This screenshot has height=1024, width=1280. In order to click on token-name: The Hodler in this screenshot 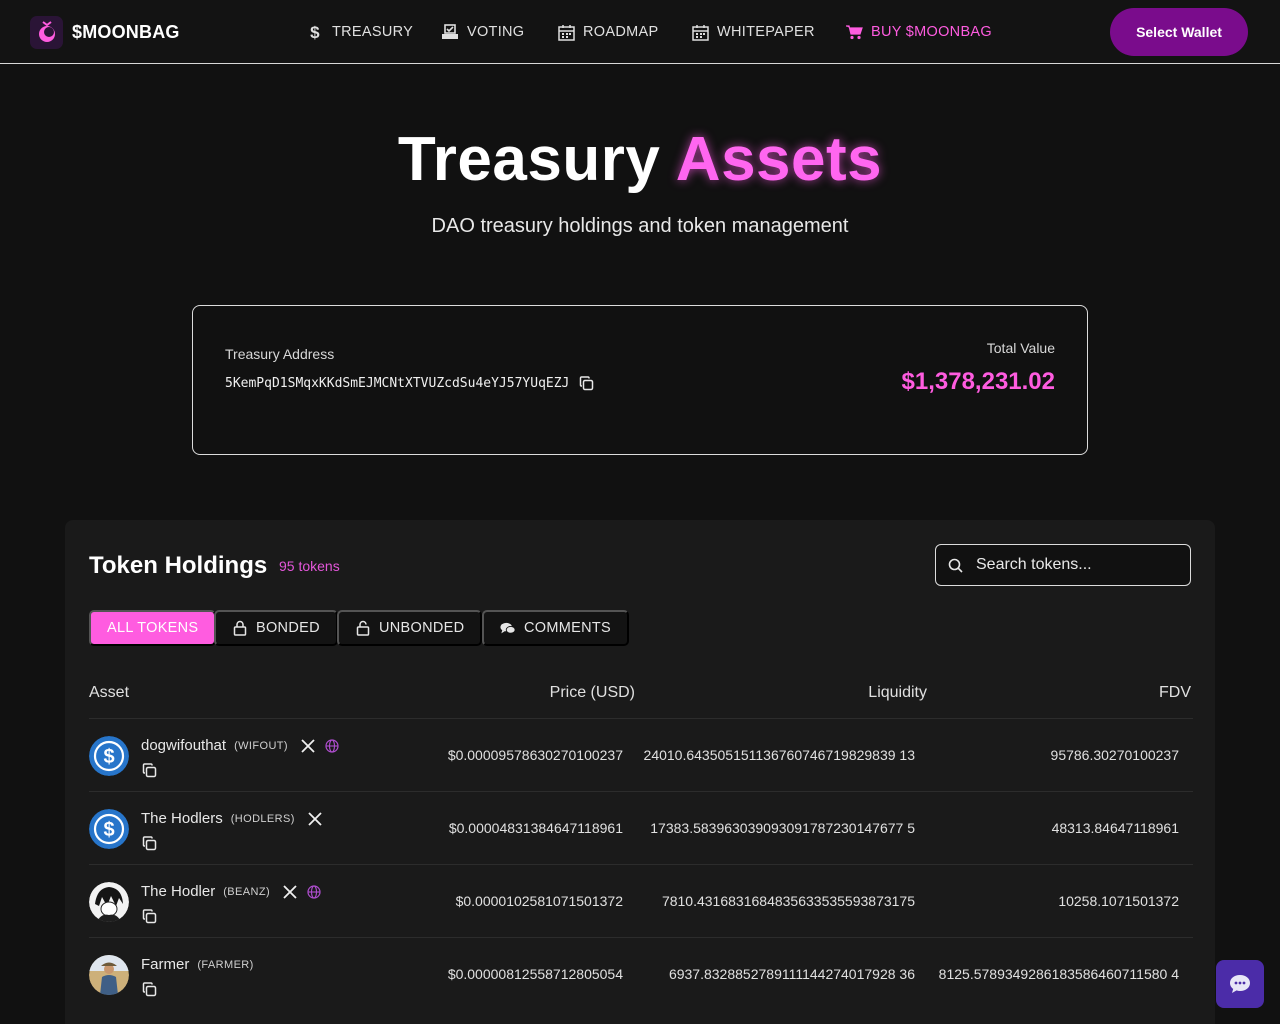, I will do `click(178, 891)`.